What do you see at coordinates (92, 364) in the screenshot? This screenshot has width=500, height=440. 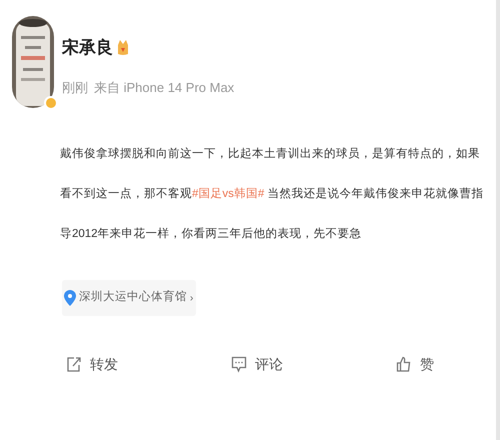 I see `repost-button: 转发` at bounding box center [92, 364].